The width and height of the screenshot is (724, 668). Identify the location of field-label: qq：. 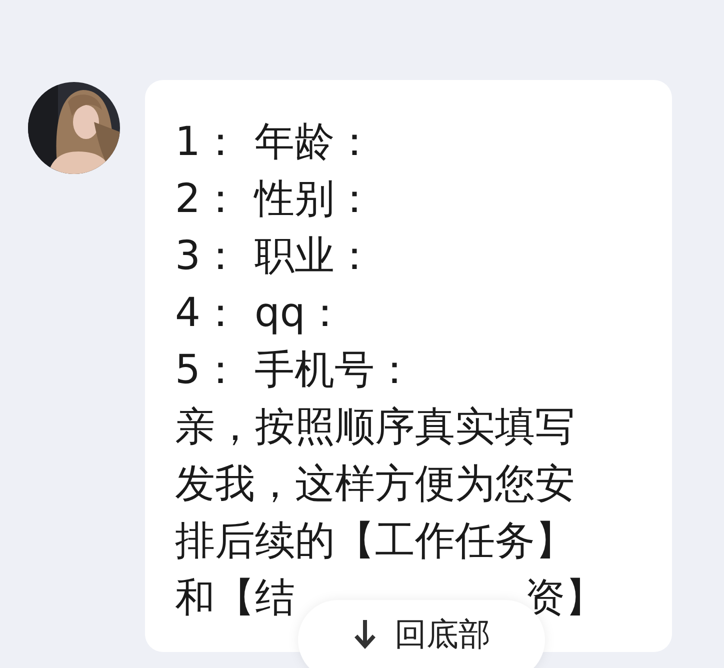
(300, 313).